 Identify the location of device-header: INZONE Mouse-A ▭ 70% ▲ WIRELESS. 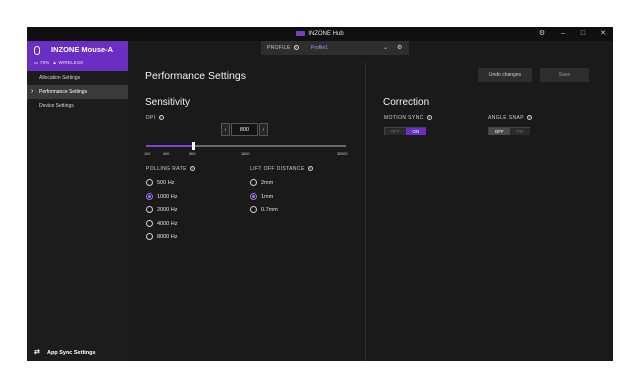
(77, 56).